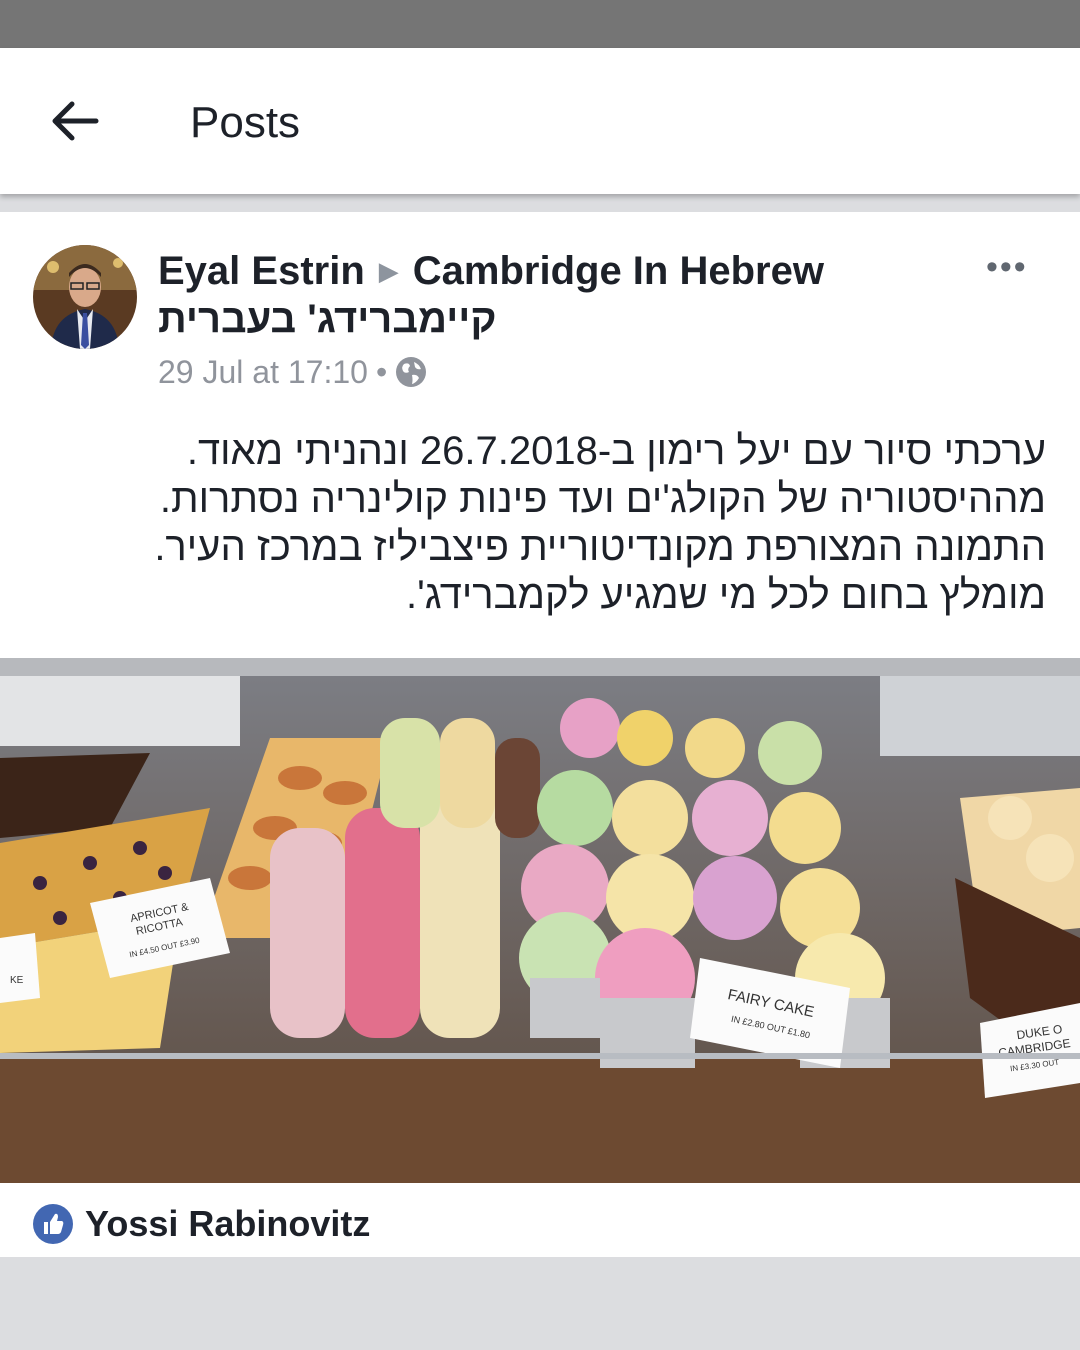 Image resolution: width=1080 pixels, height=1350 pixels. I want to click on price-tag-text: KE, so click(17, 980).